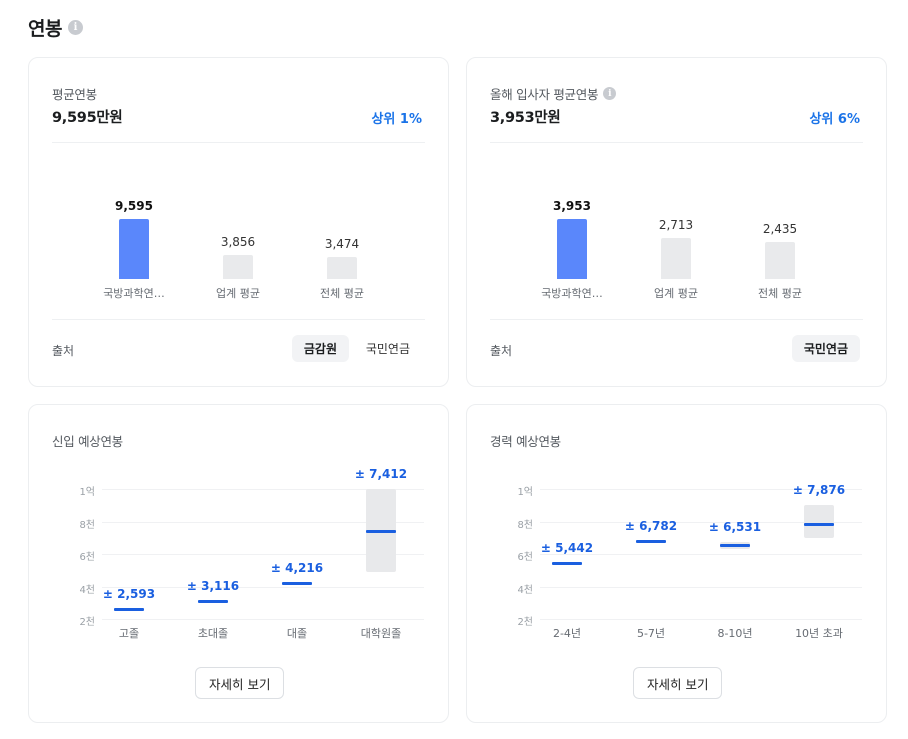  I want to click on new-hire-salary-amount: 3,953만원, so click(525, 118).